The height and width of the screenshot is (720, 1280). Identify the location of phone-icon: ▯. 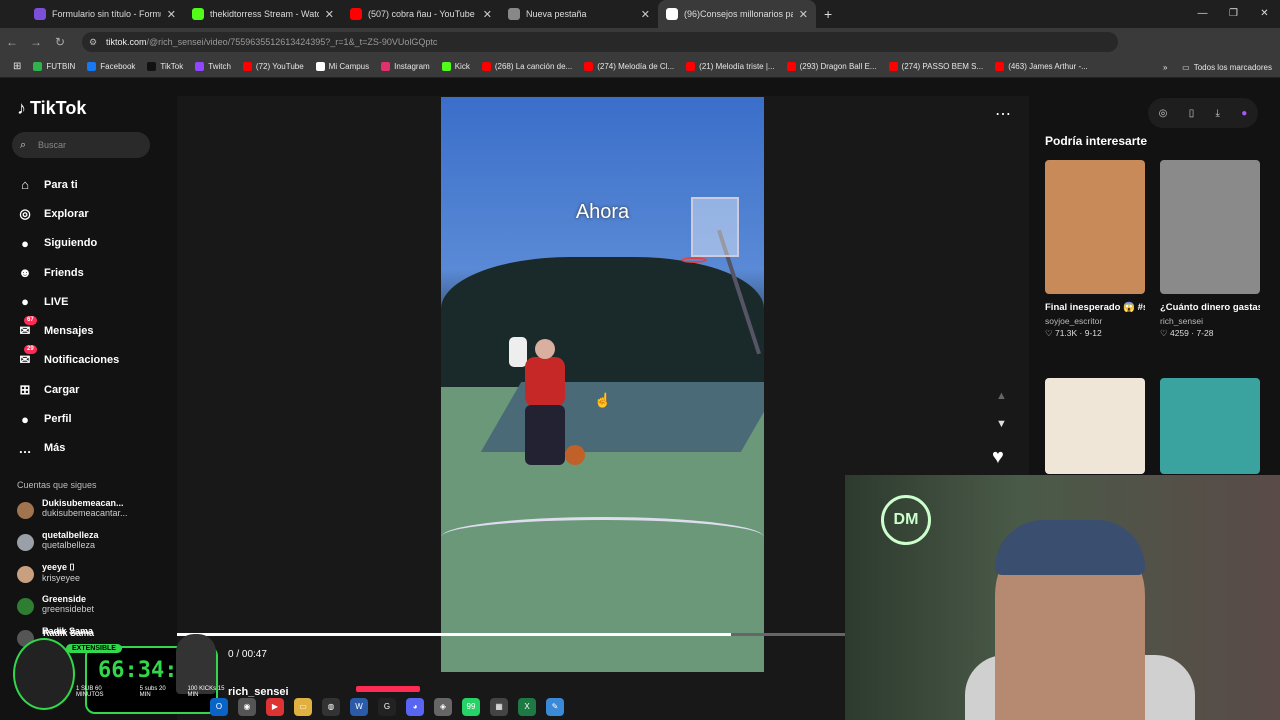
(1192, 113).